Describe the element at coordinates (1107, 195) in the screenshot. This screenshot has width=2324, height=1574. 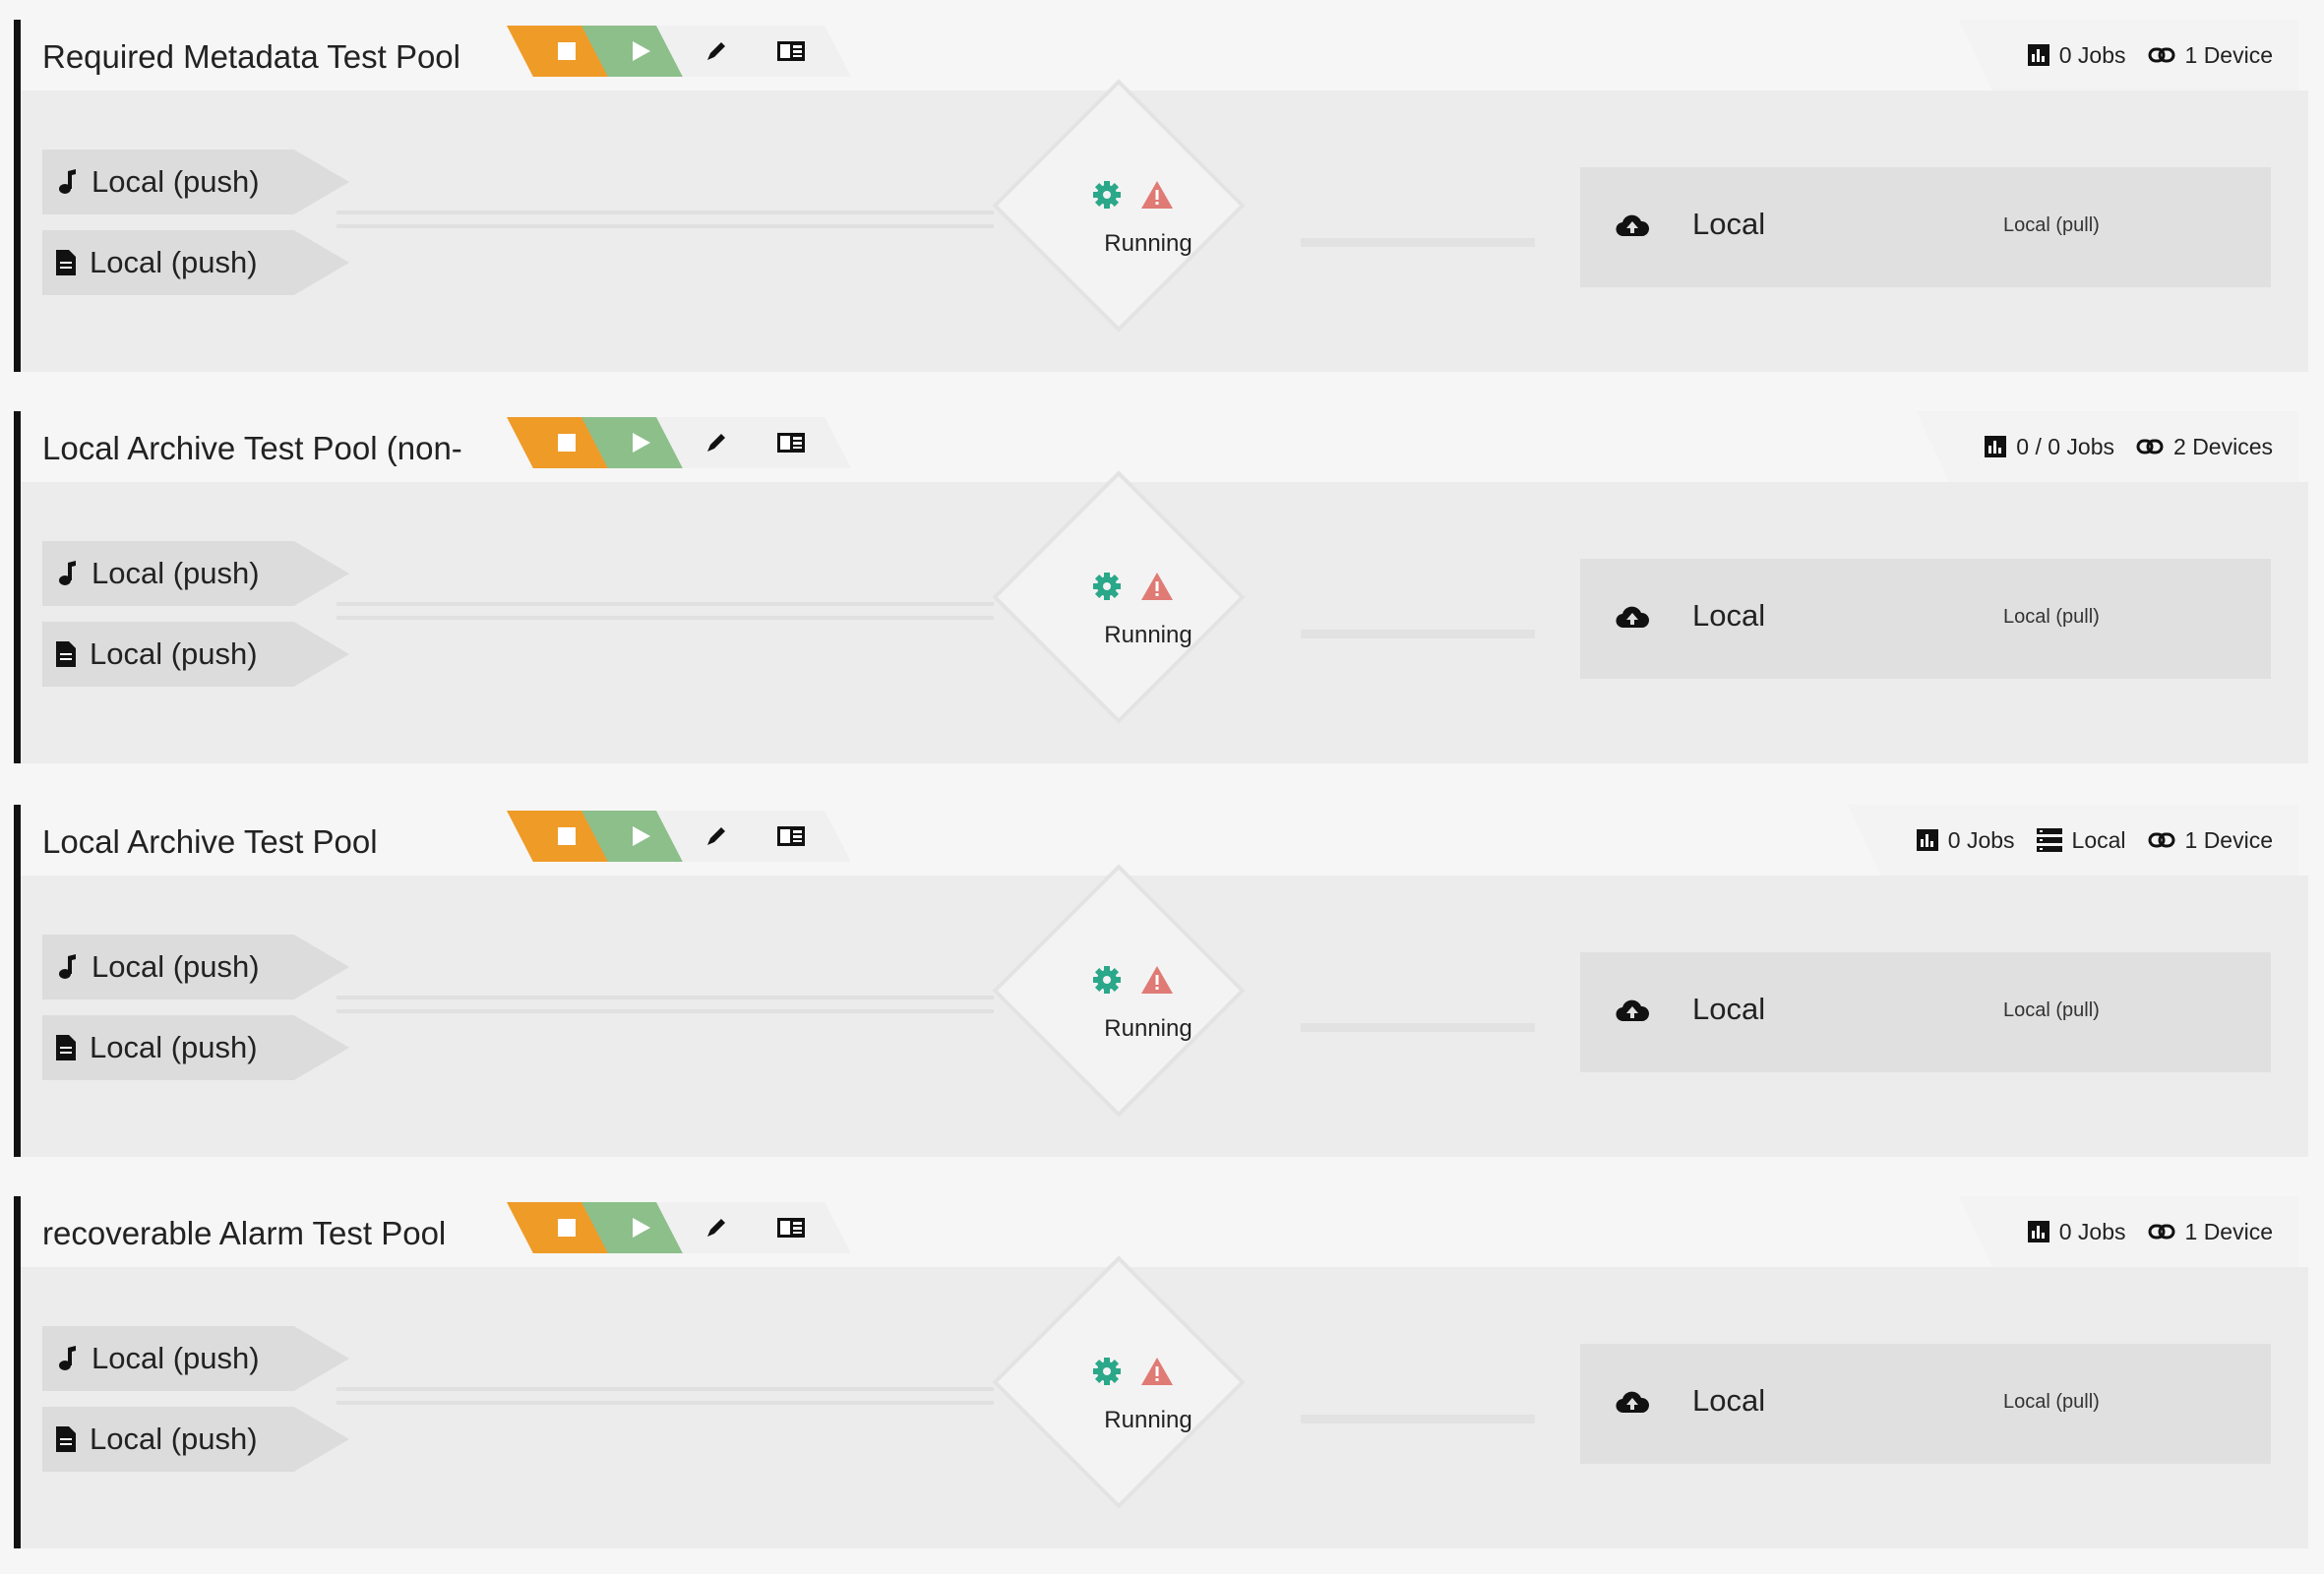
I see `gear-icon` at that location.